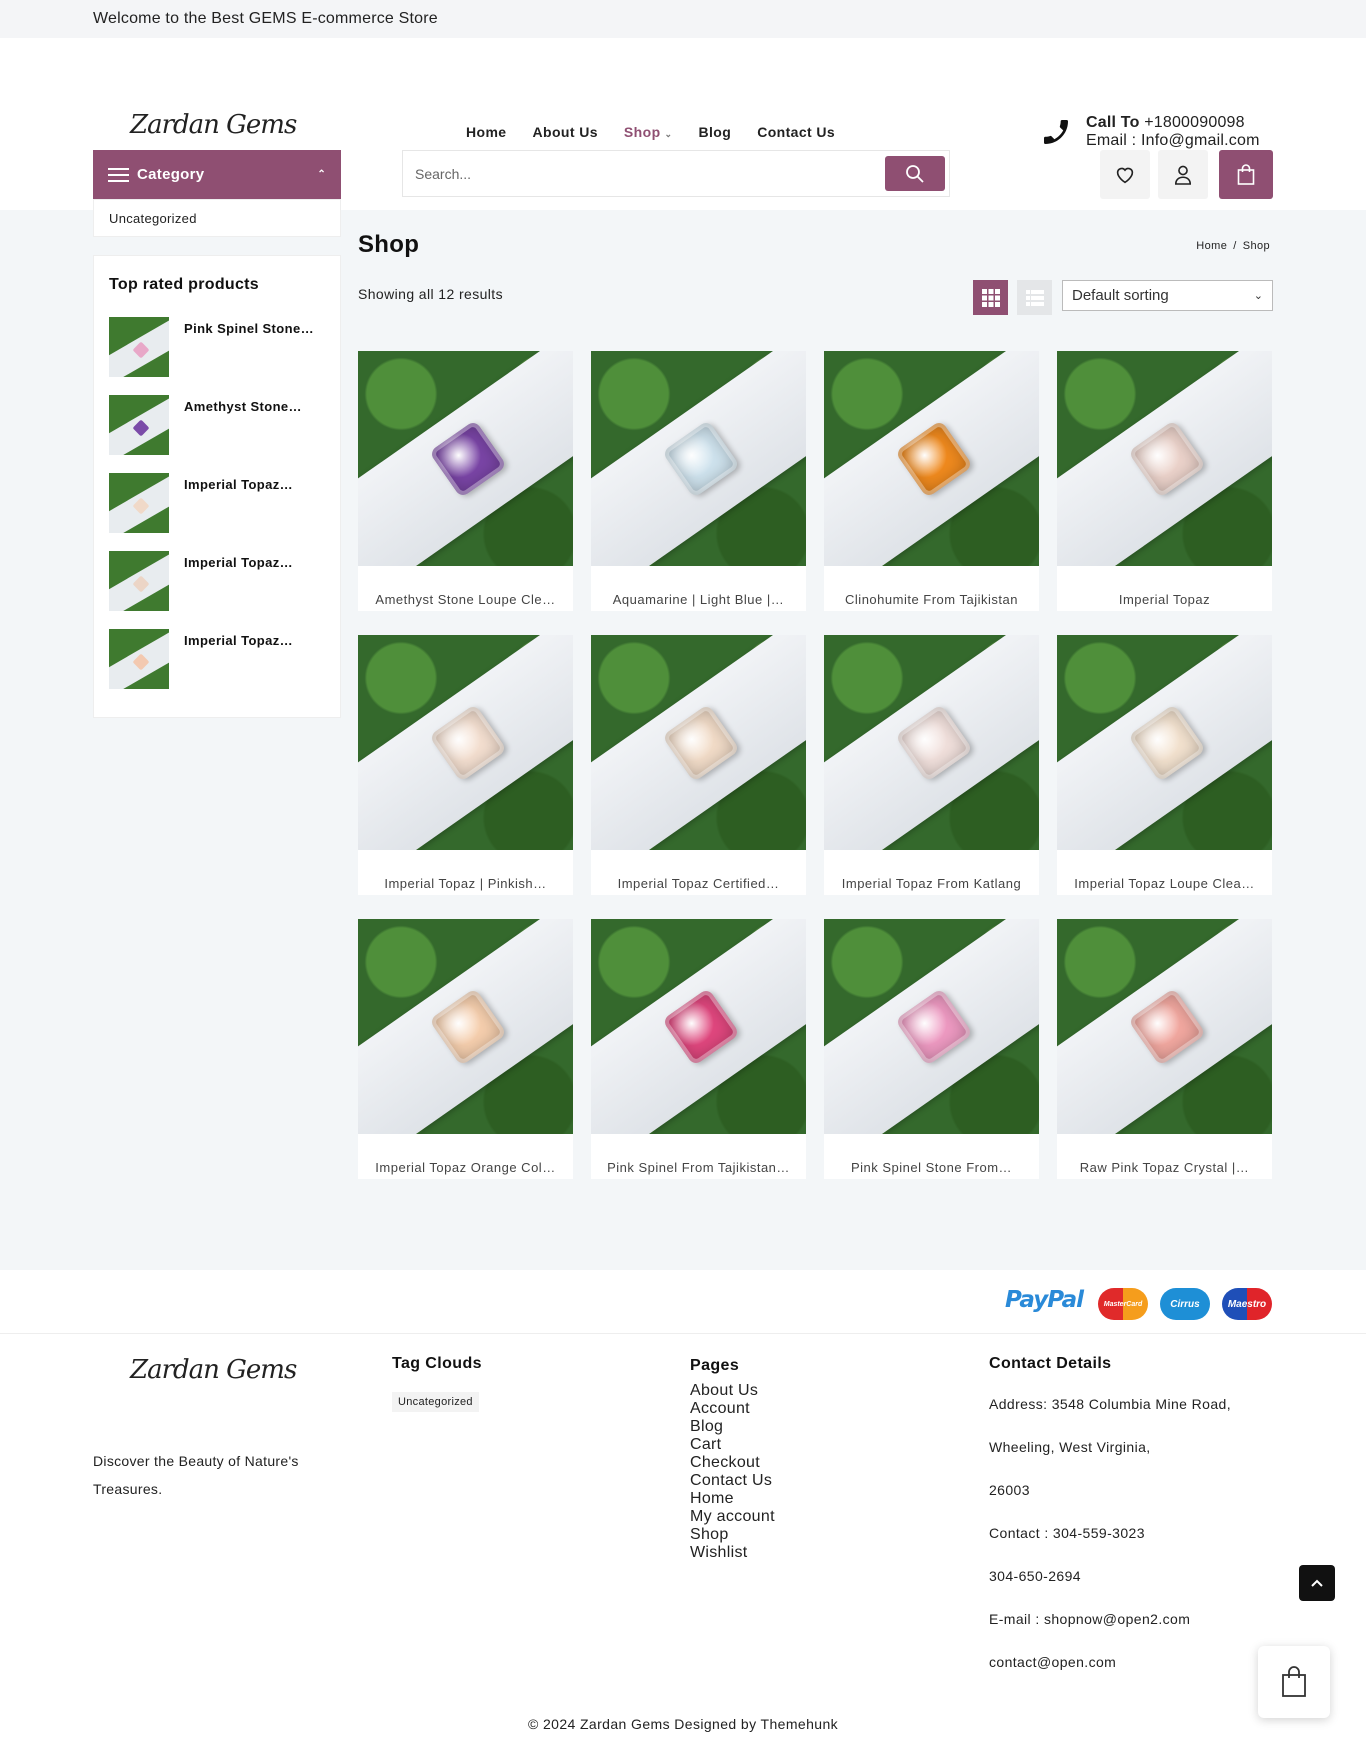  Describe the element at coordinates (732, 1427) in the screenshot. I see `footer-link-blog: Blog` at that location.